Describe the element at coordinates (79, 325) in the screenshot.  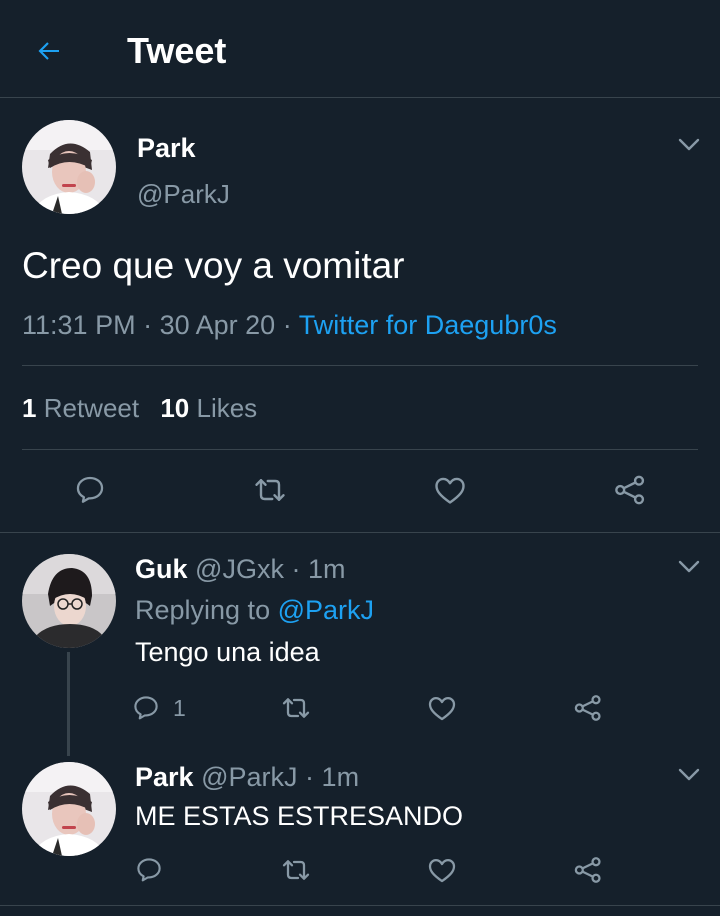
I see `tweet-time: 11:31 PM` at that location.